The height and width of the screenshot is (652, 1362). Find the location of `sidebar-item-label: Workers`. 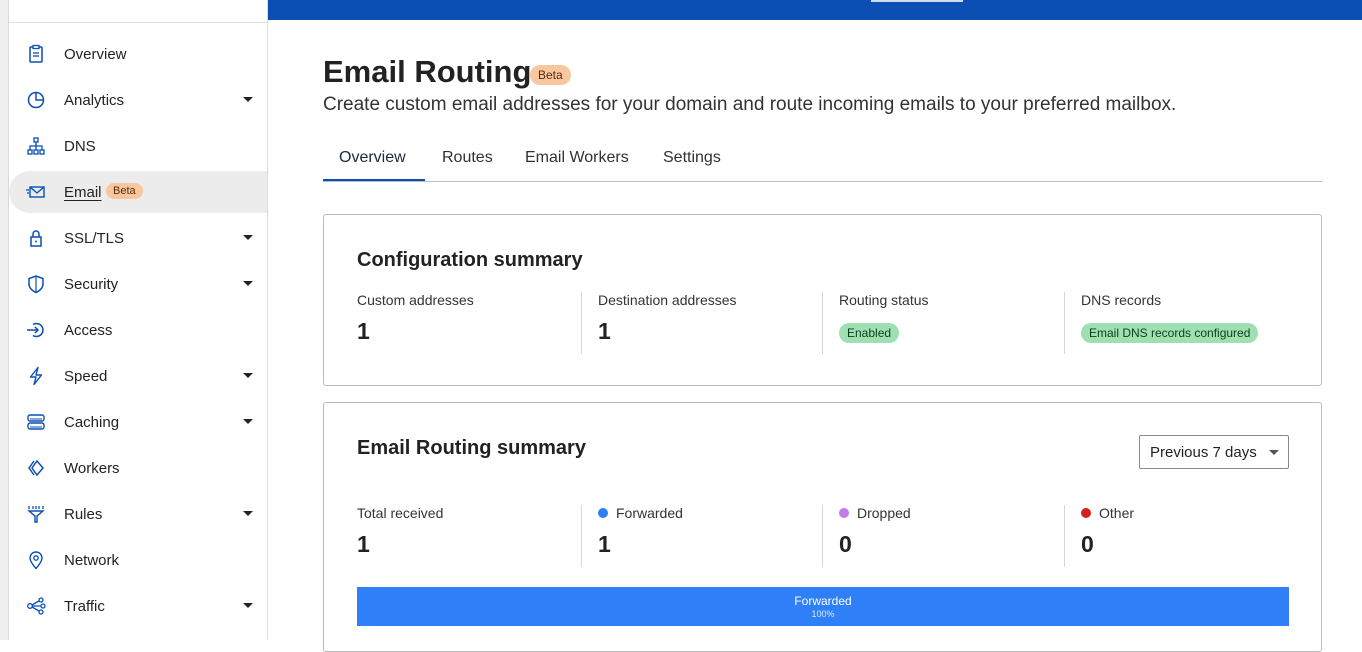

sidebar-item-label: Workers is located at coordinates (92, 468).